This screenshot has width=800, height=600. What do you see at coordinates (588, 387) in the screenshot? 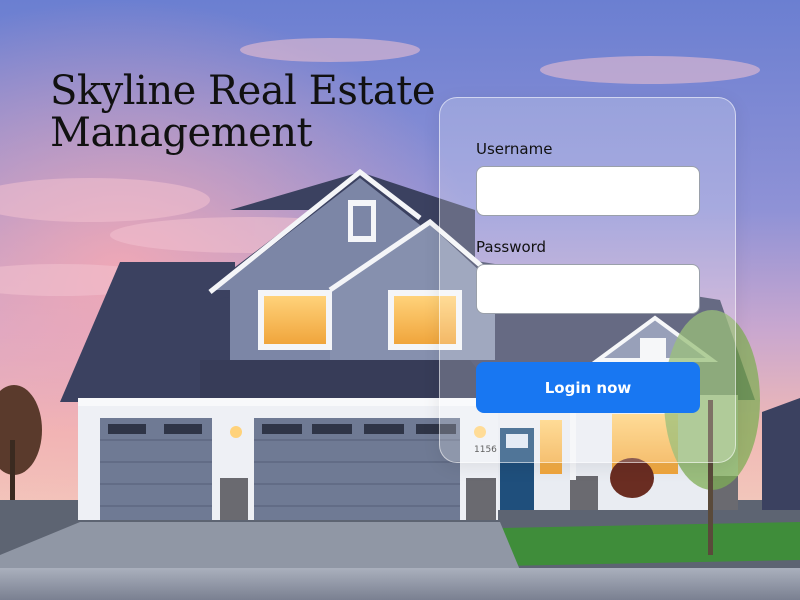
I see `login-button: Login now` at bounding box center [588, 387].